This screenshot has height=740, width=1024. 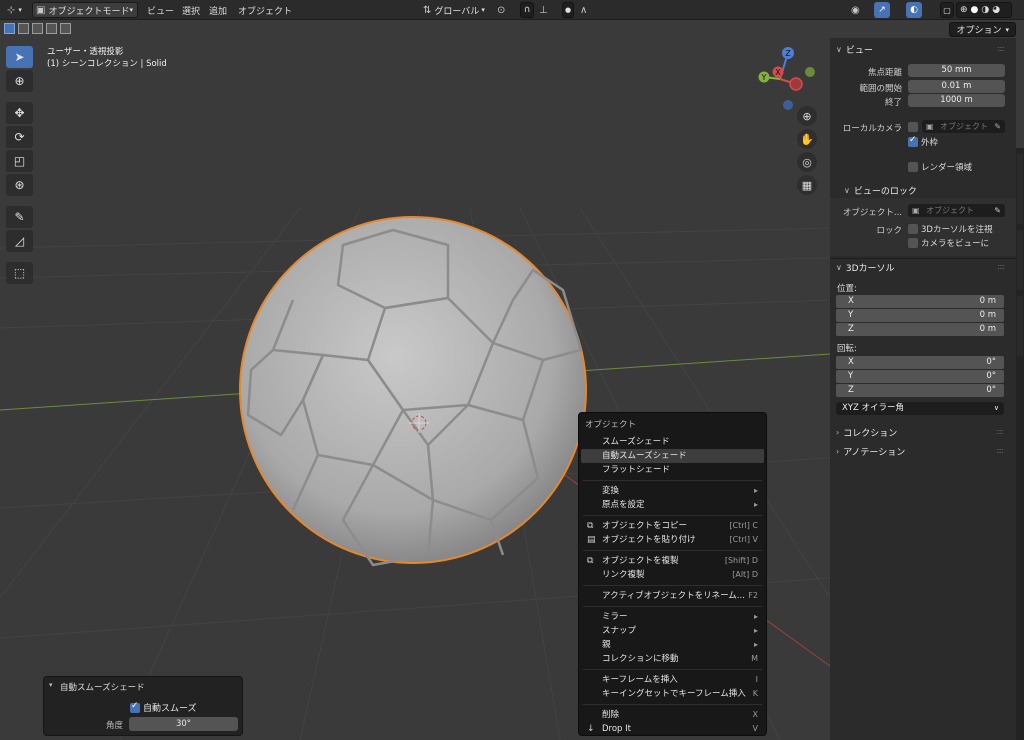 What do you see at coordinates (913, 167) in the screenshot?
I see `render-region-checkbox` at bounding box center [913, 167].